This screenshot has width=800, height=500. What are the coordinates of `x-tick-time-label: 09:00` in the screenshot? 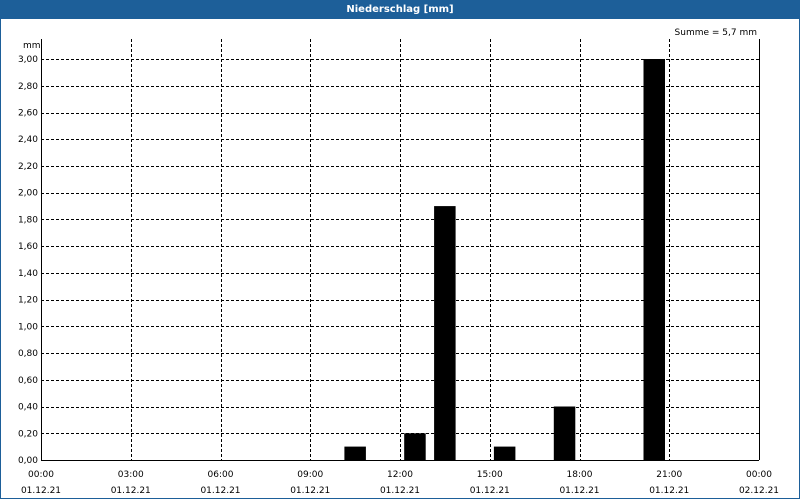 It's located at (310, 475).